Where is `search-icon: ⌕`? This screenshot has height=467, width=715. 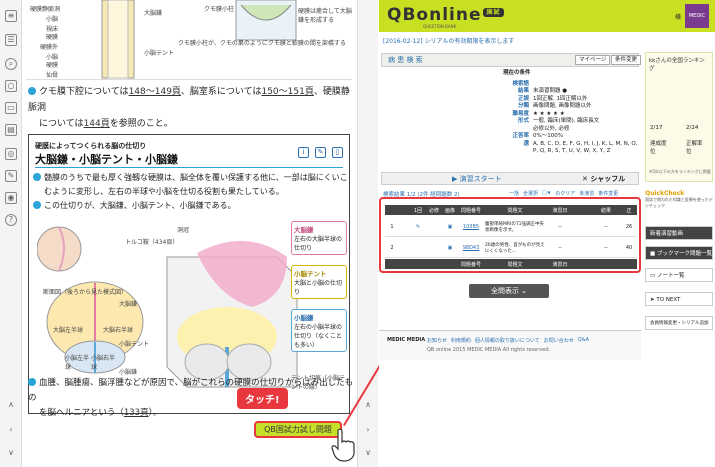
search-icon: ⌕ is located at coordinates (11, 64).